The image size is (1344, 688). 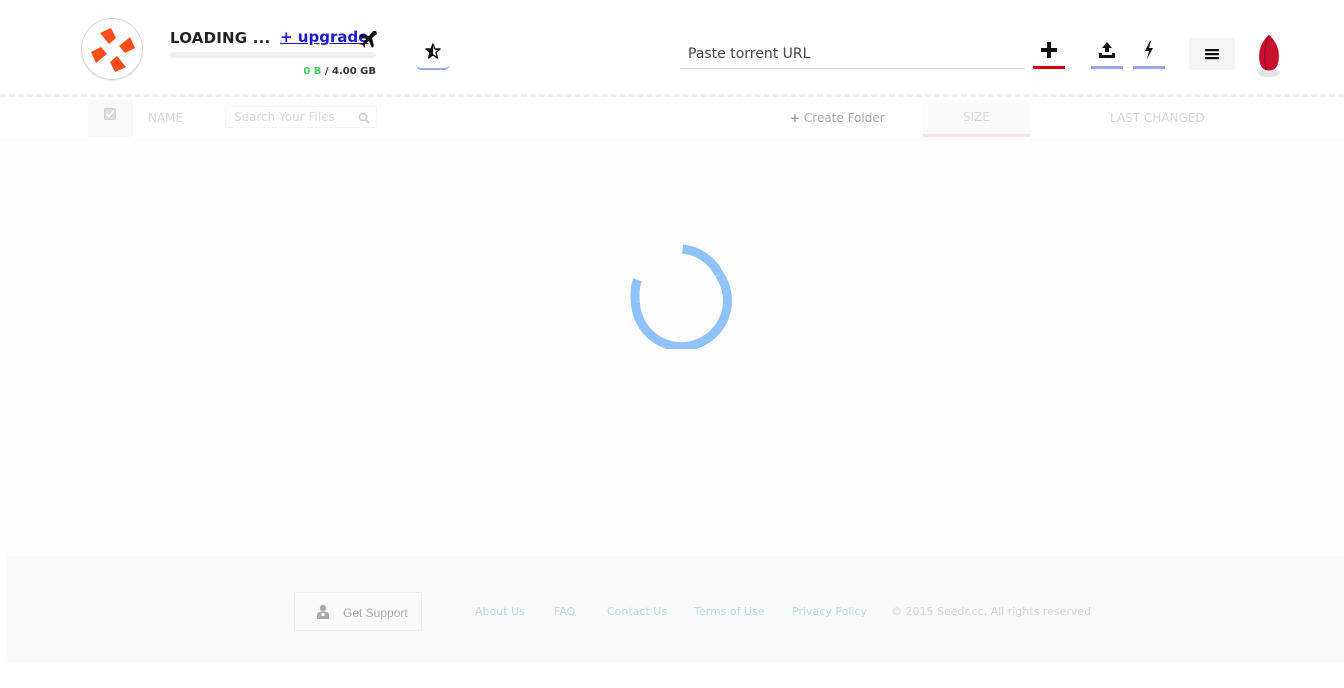 I want to click on create-folder-label: Create Folder, so click(x=844, y=118).